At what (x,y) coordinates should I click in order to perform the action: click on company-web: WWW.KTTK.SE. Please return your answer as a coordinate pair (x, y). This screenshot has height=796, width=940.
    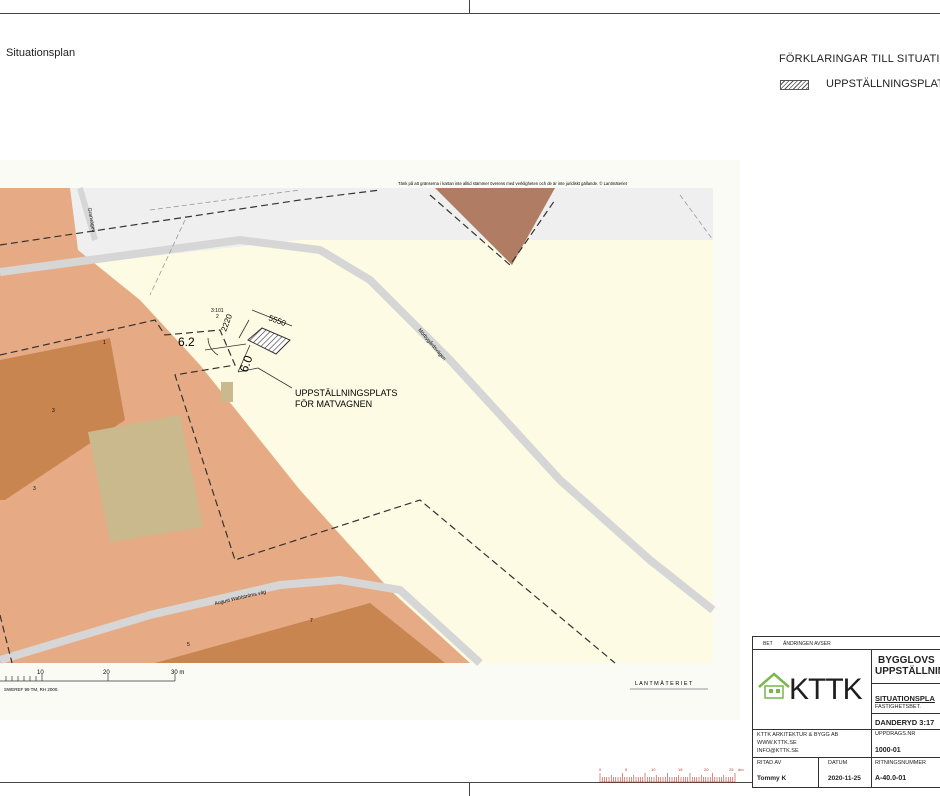
    Looking at the image, I should click on (777, 743).